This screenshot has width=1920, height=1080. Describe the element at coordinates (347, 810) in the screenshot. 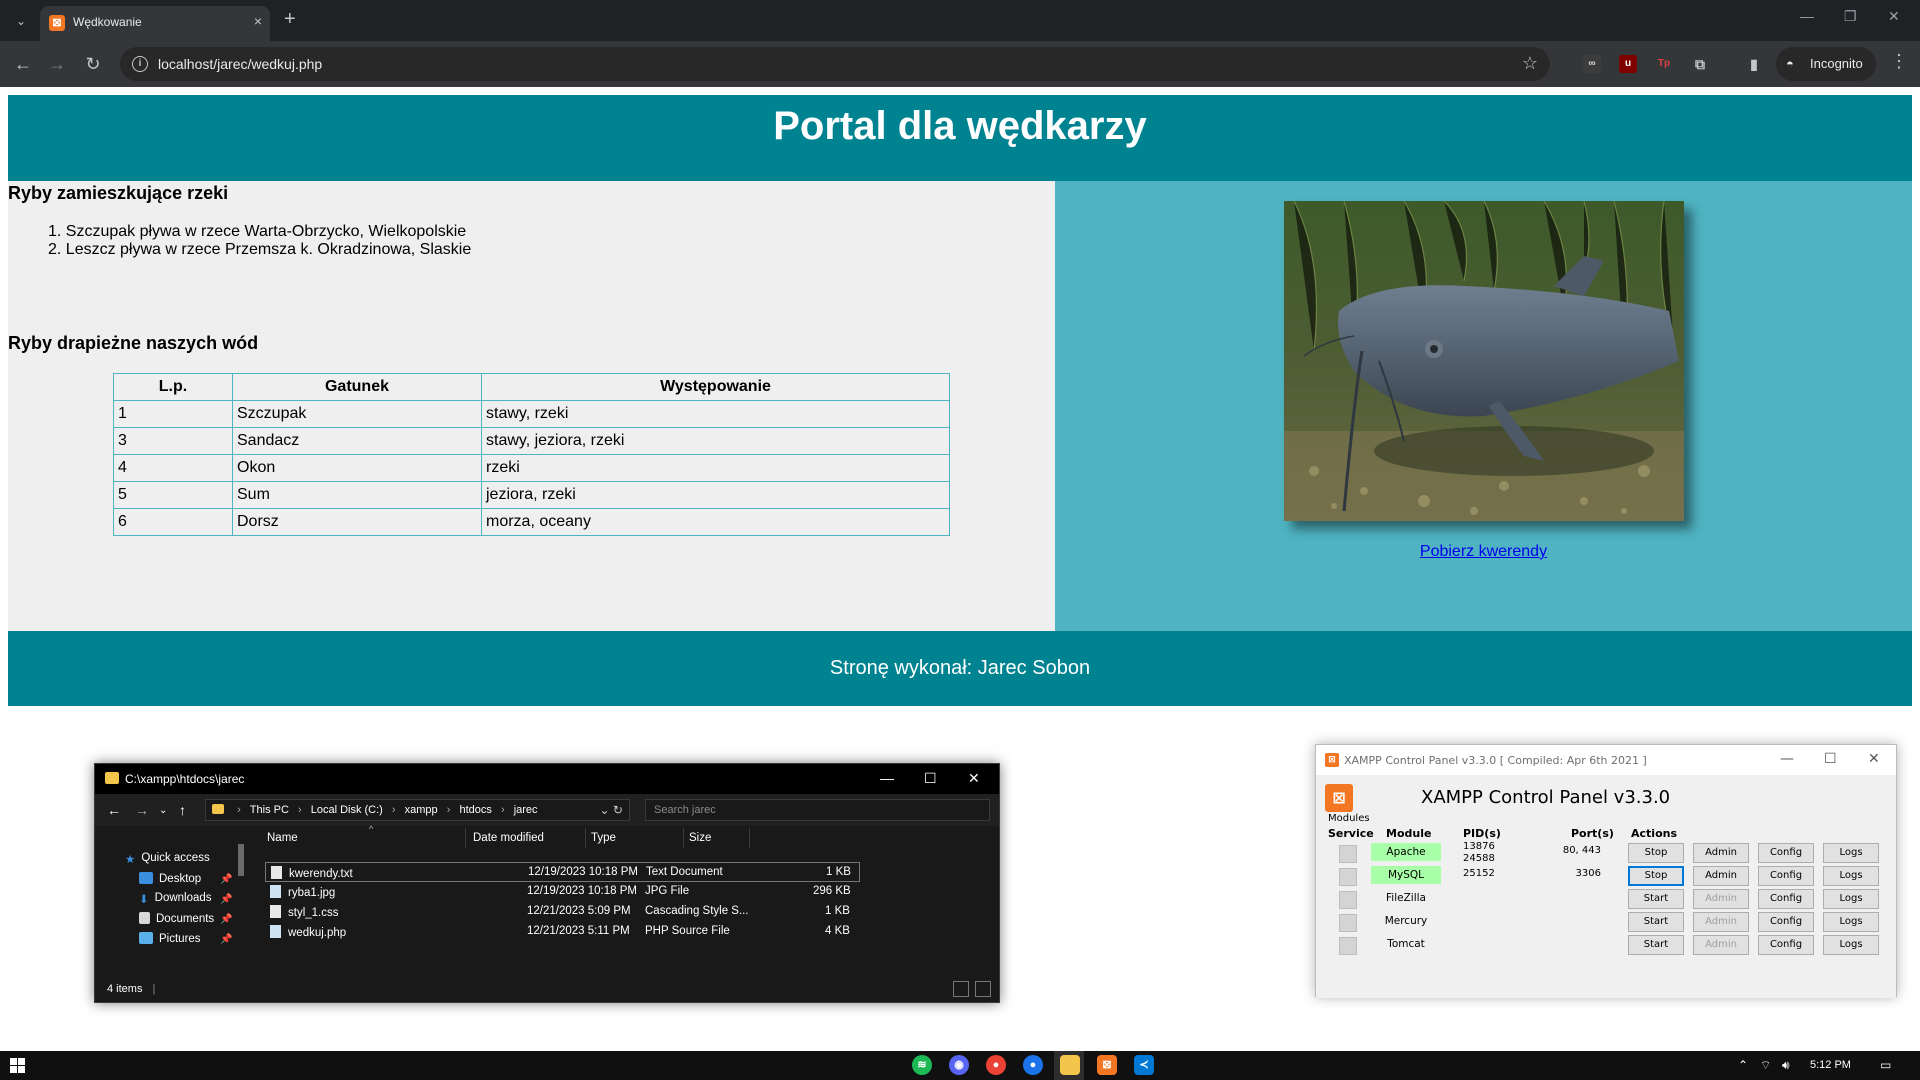

I see `breadcrumb-local-disk: Local Disk (C:)` at that location.